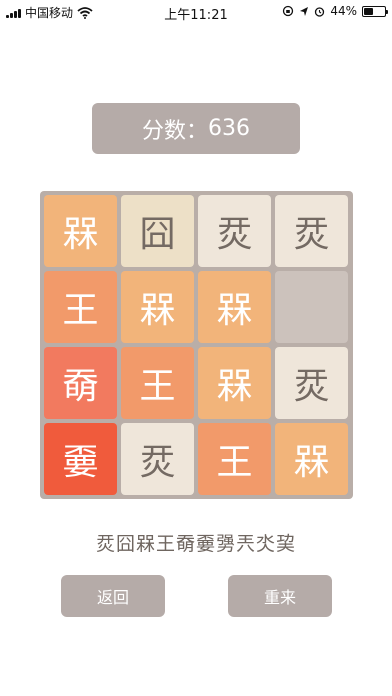  What do you see at coordinates (174, 131) in the screenshot?
I see `score-label: 分数：` at bounding box center [174, 131].